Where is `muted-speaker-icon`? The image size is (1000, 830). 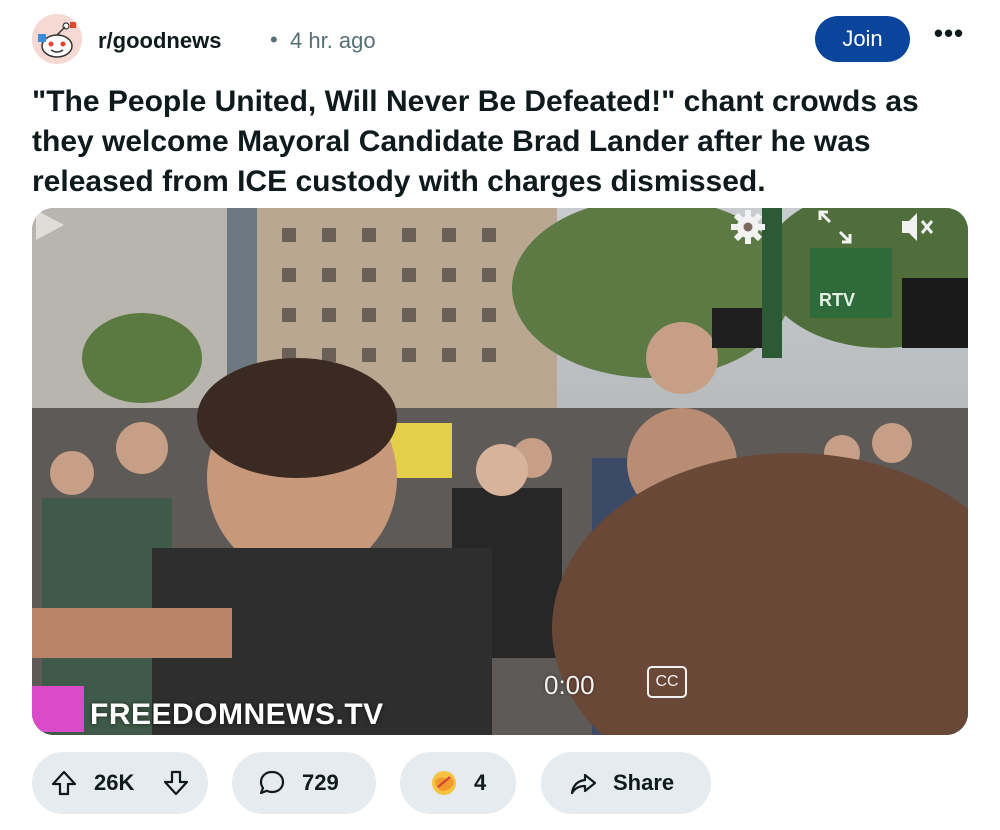
muted-speaker-icon is located at coordinates (917, 227).